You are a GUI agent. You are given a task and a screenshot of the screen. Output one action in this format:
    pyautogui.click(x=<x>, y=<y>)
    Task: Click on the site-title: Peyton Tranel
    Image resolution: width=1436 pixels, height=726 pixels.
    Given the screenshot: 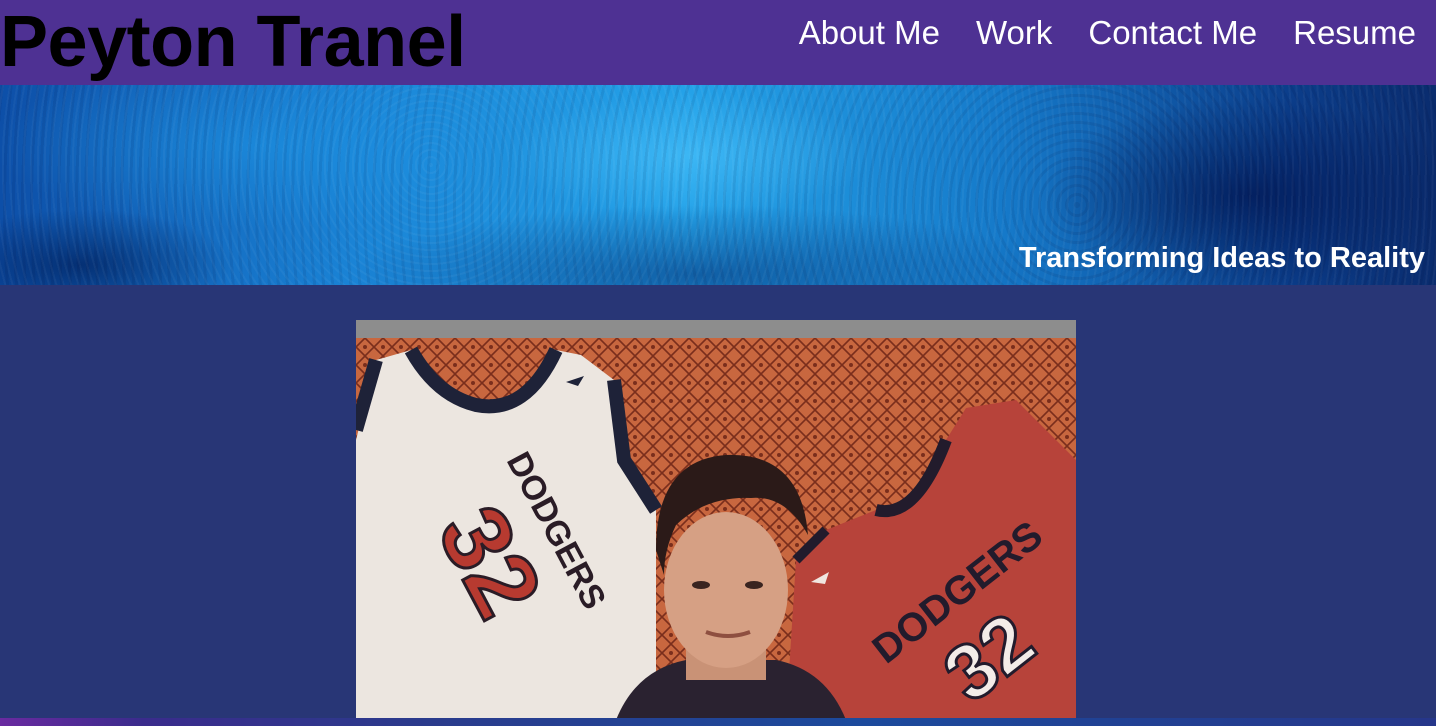 What is the action you would take?
    pyautogui.click(x=233, y=42)
    